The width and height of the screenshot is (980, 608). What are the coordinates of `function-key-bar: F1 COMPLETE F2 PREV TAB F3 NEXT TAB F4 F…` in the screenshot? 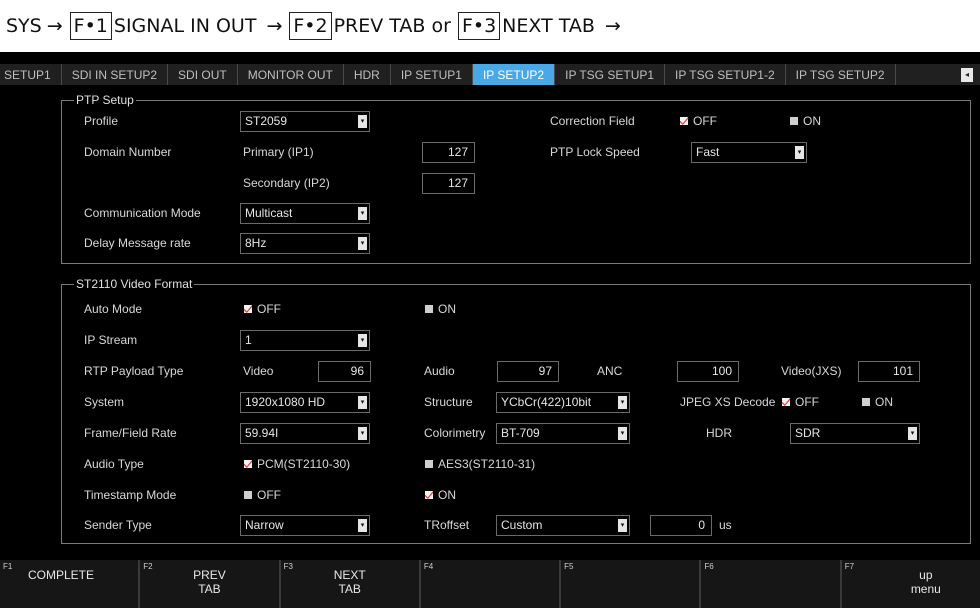 It's located at (490, 584).